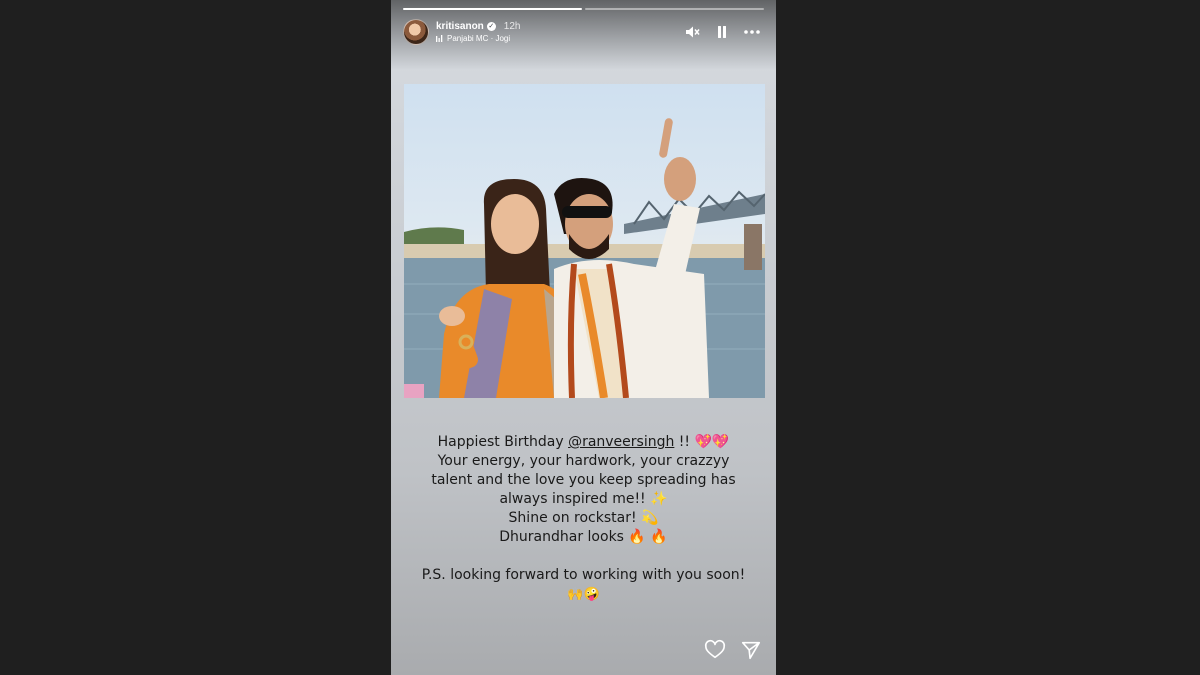  I want to click on story-progress, so click(583, 9).